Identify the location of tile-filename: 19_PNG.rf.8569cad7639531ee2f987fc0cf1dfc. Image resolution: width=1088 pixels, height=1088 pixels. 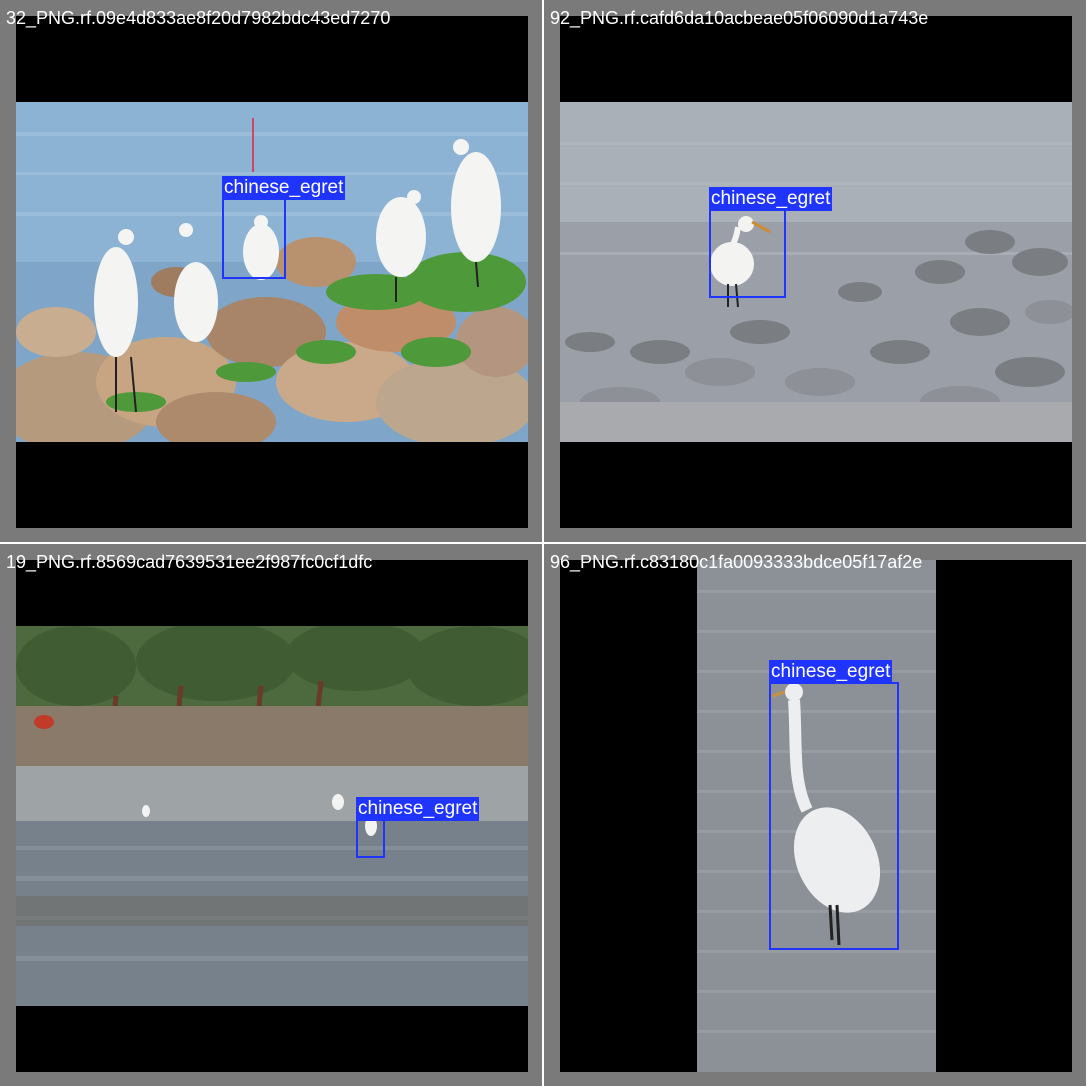
(189, 562).